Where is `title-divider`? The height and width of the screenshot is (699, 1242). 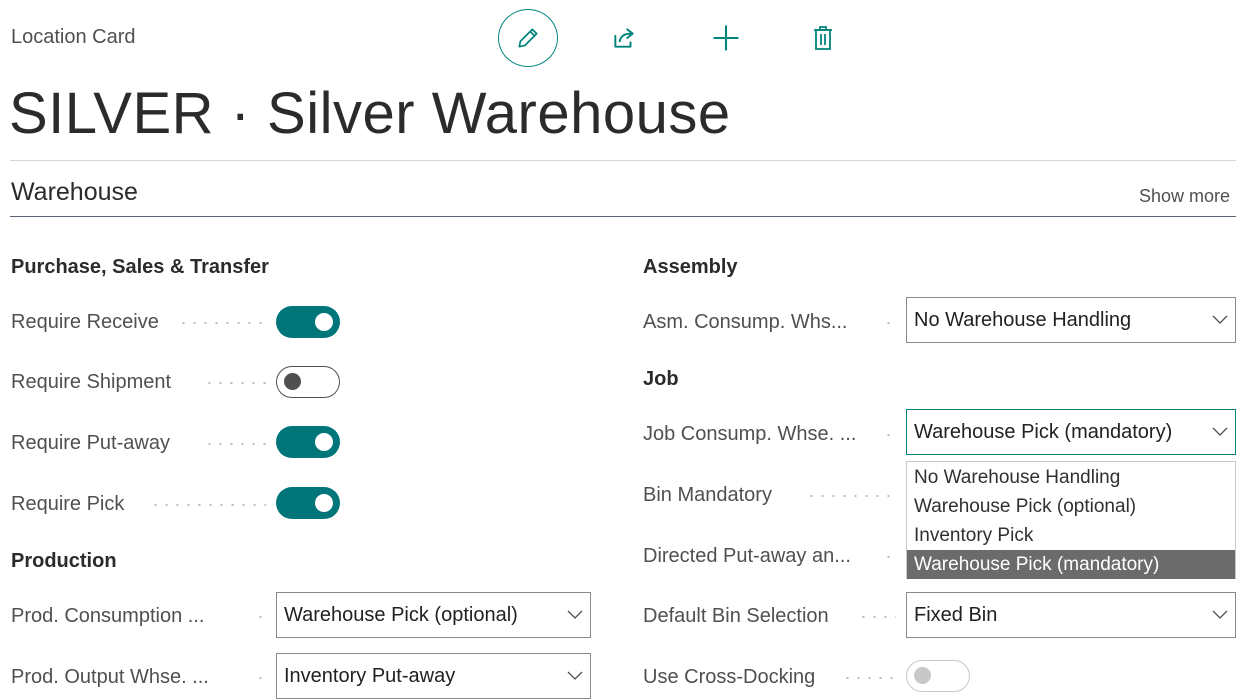 title-divider is located at coordinates (623, 160).